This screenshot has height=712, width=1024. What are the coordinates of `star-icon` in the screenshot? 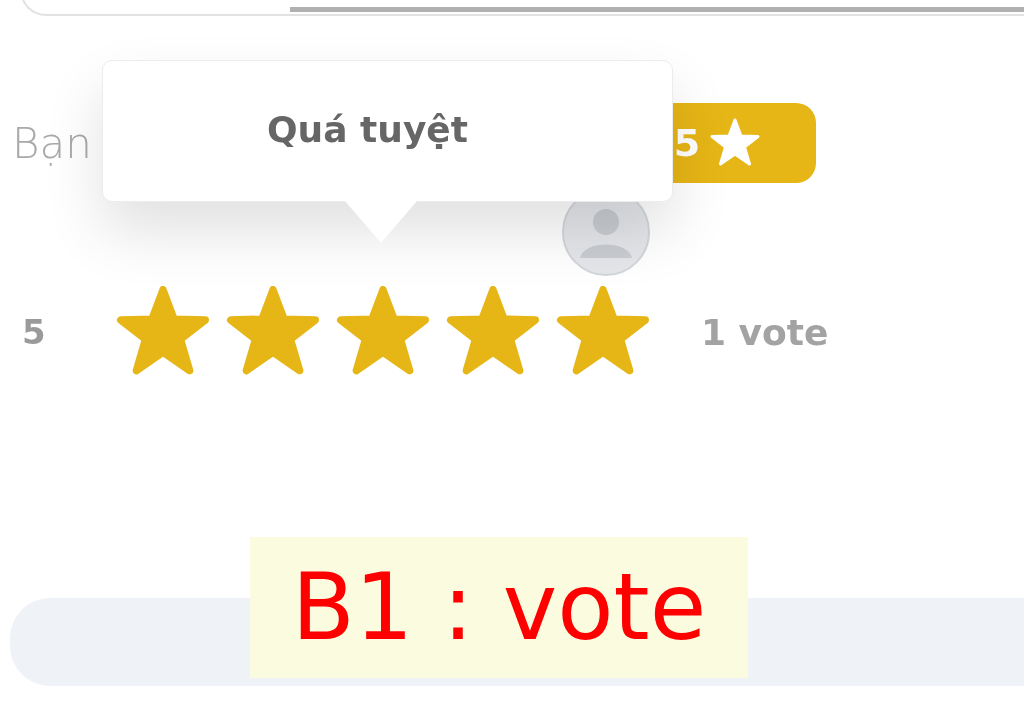 It's located at (735, 143).